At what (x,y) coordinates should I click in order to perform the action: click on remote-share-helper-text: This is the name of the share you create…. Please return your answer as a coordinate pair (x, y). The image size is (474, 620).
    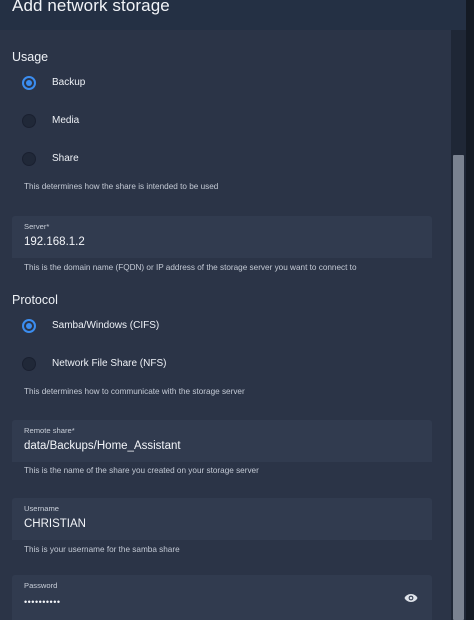
    Looking at the image, I should click on (141, 470).